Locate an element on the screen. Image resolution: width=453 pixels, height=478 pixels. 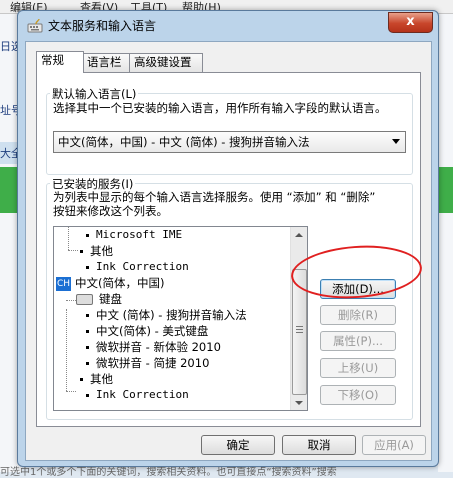
tree-item: Microsoft IME is located at coordinates (134, 235).